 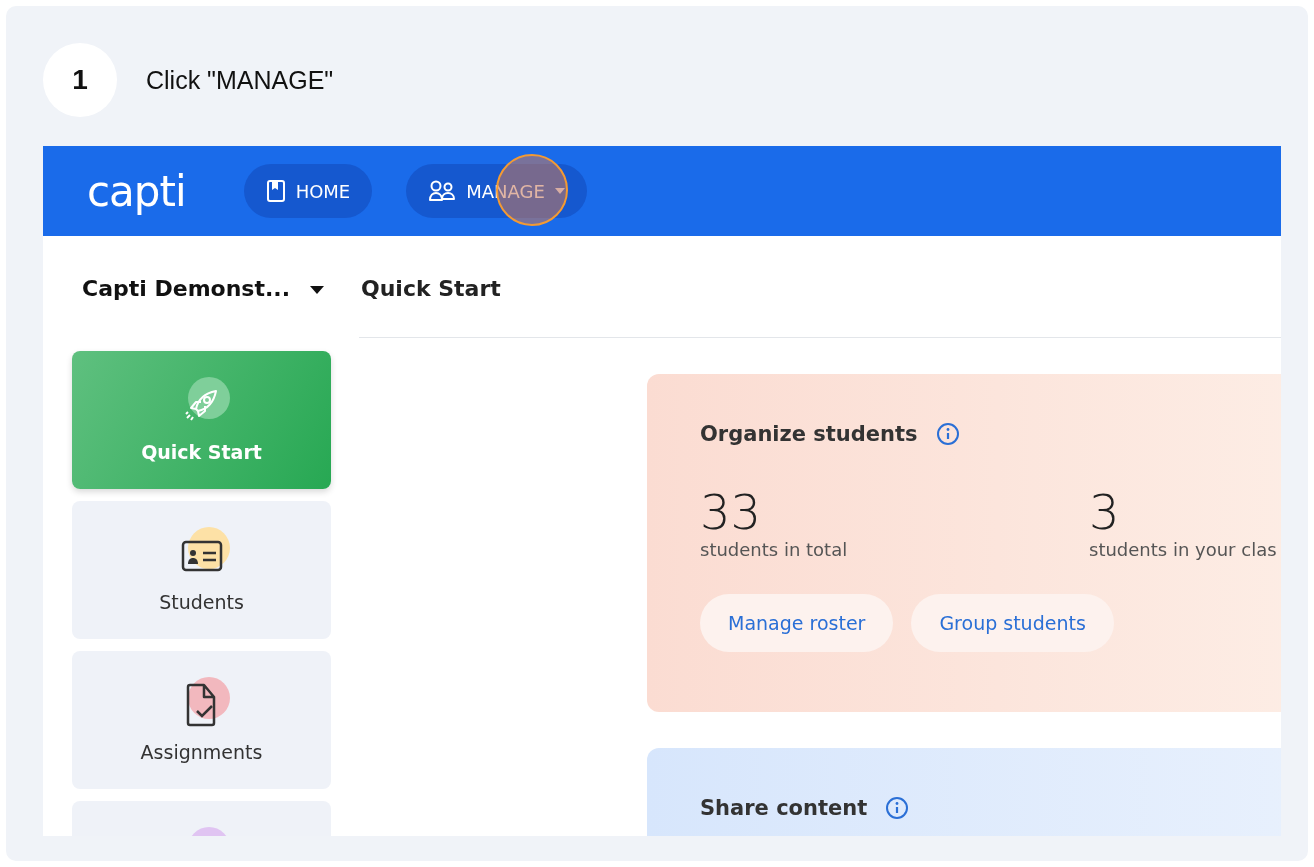 What do you see at coordinates (240, 80) in the screenshot?
I see `step-instruction: Click "MANAGE"` at bounding box center [240, 80].